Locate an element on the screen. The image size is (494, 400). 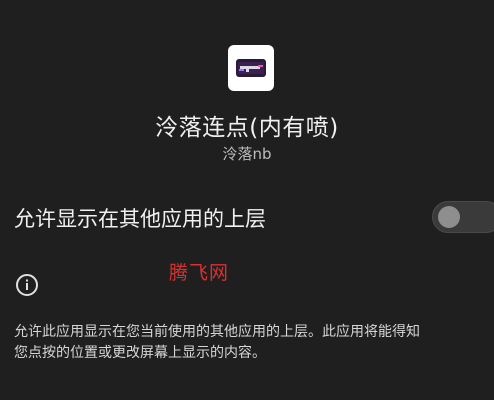
app-logo-icon is located at coordinates (251, 68).